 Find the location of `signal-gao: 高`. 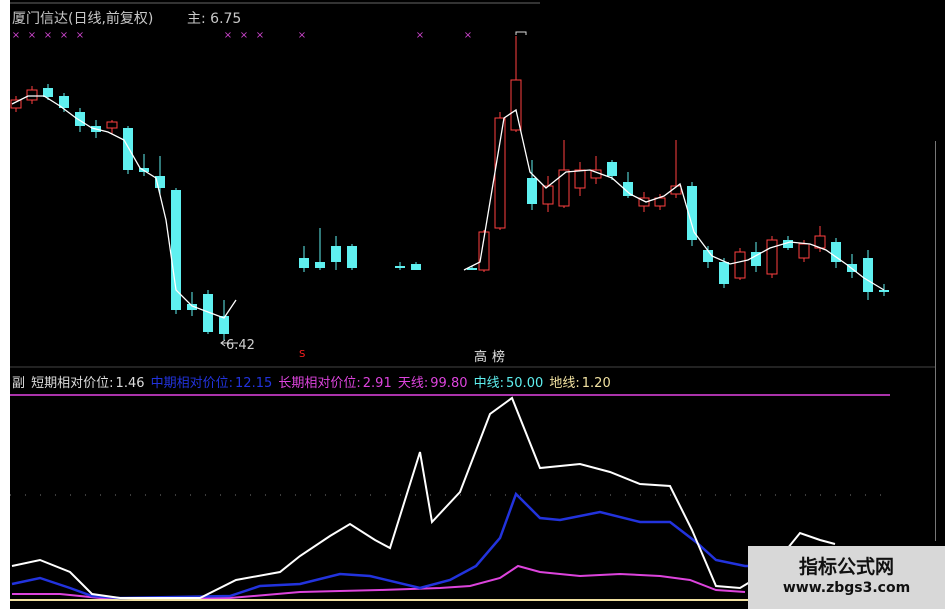

signal-gao: 高 is located at coordinates (481, 357).